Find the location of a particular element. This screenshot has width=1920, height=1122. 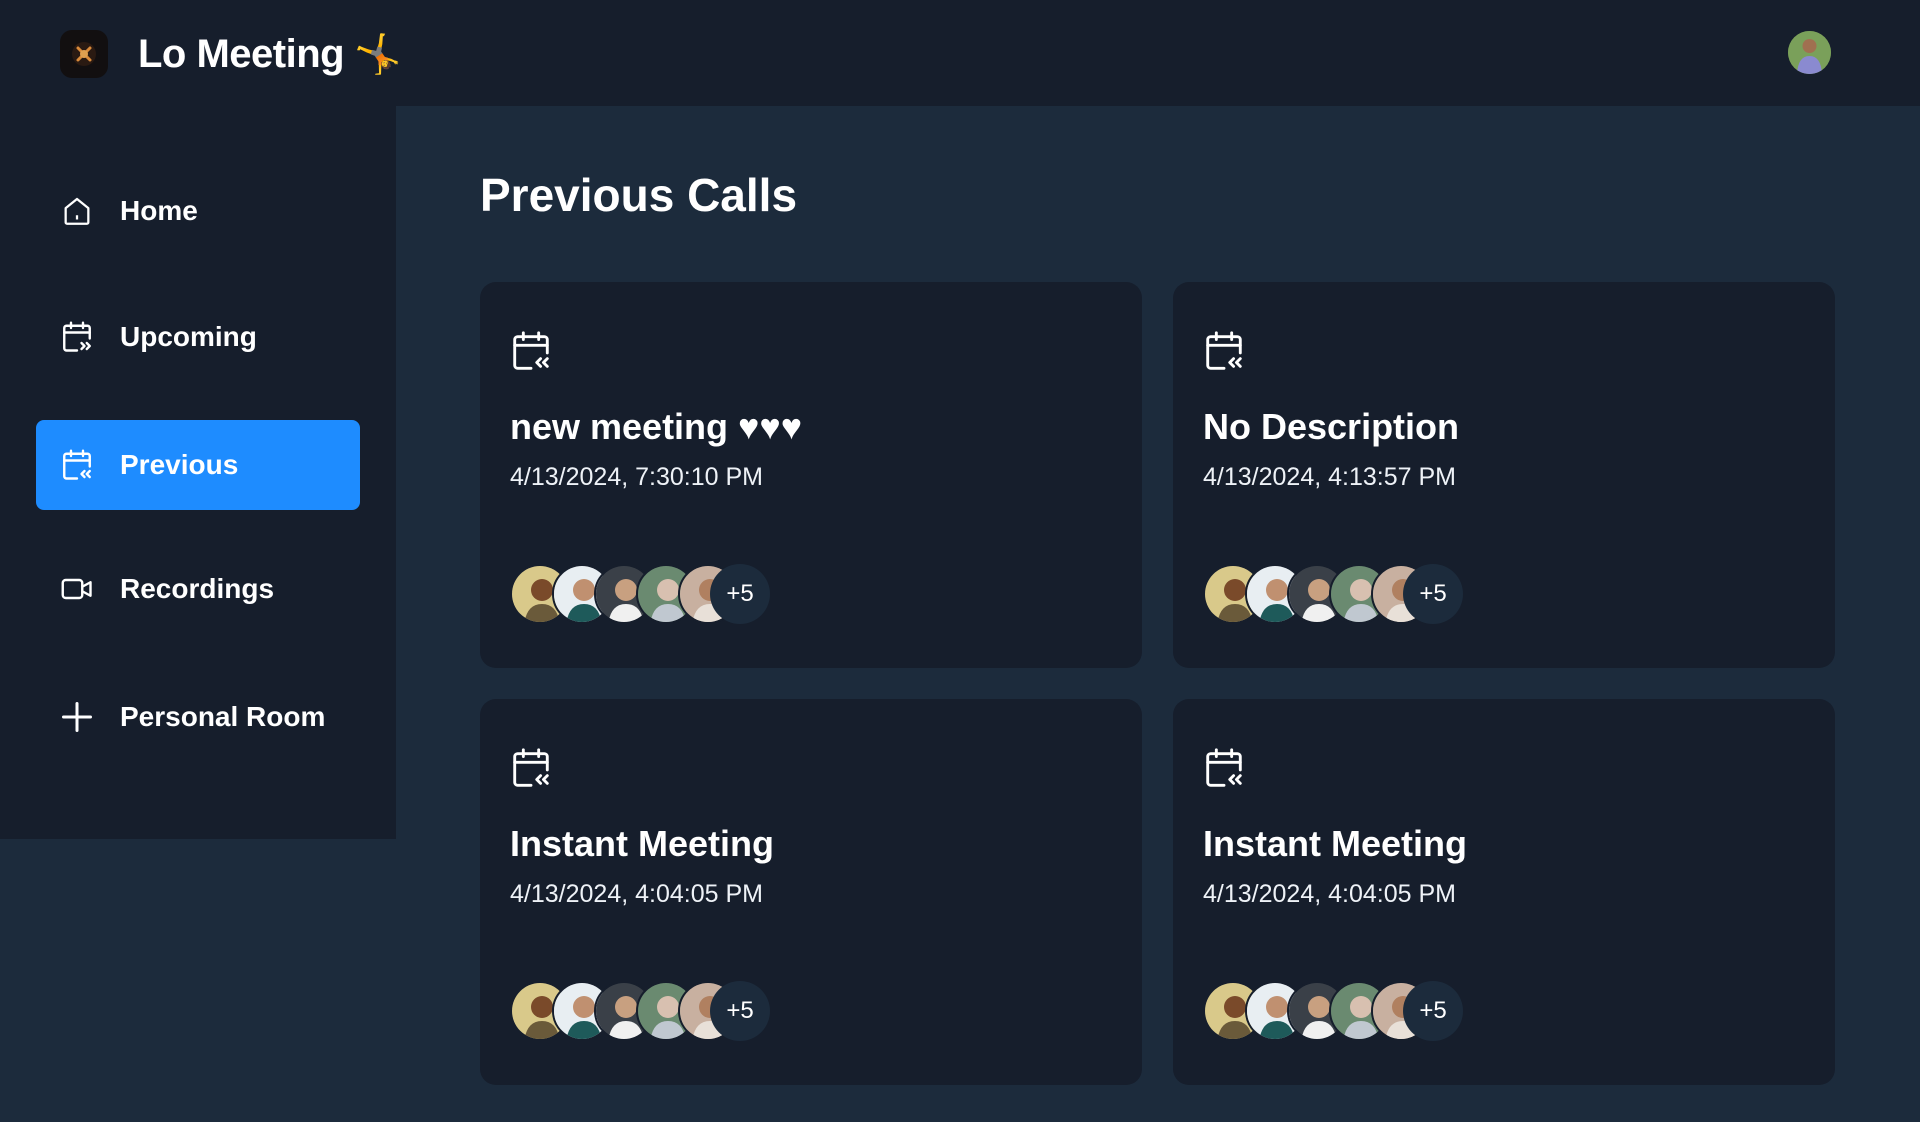

logo-icon is located at coordinates (84, 54).